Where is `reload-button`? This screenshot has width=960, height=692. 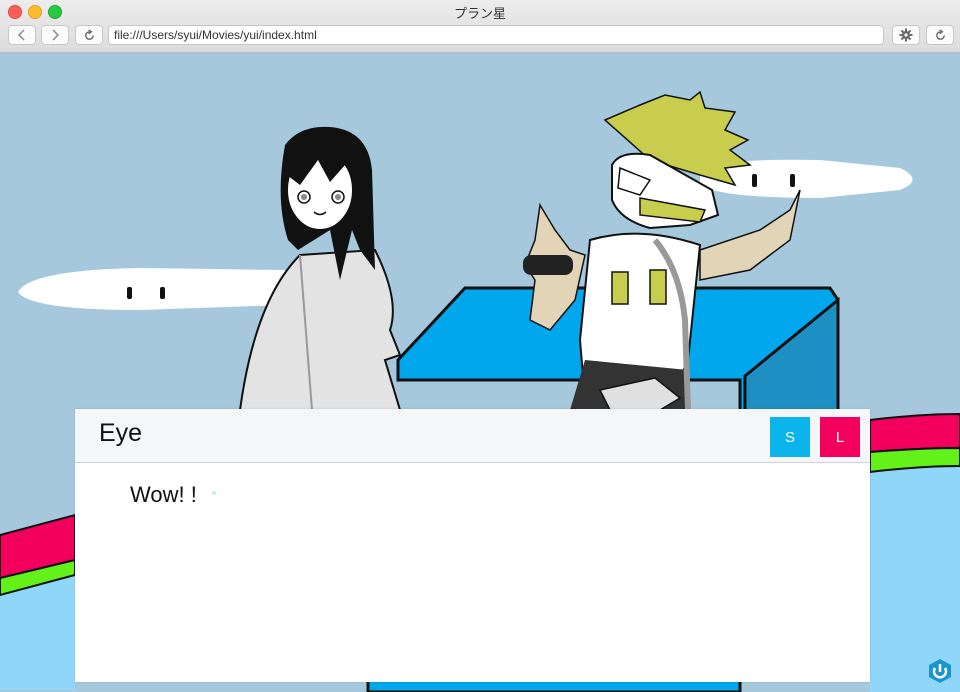
reload-button is located at coordinates (89, 35).